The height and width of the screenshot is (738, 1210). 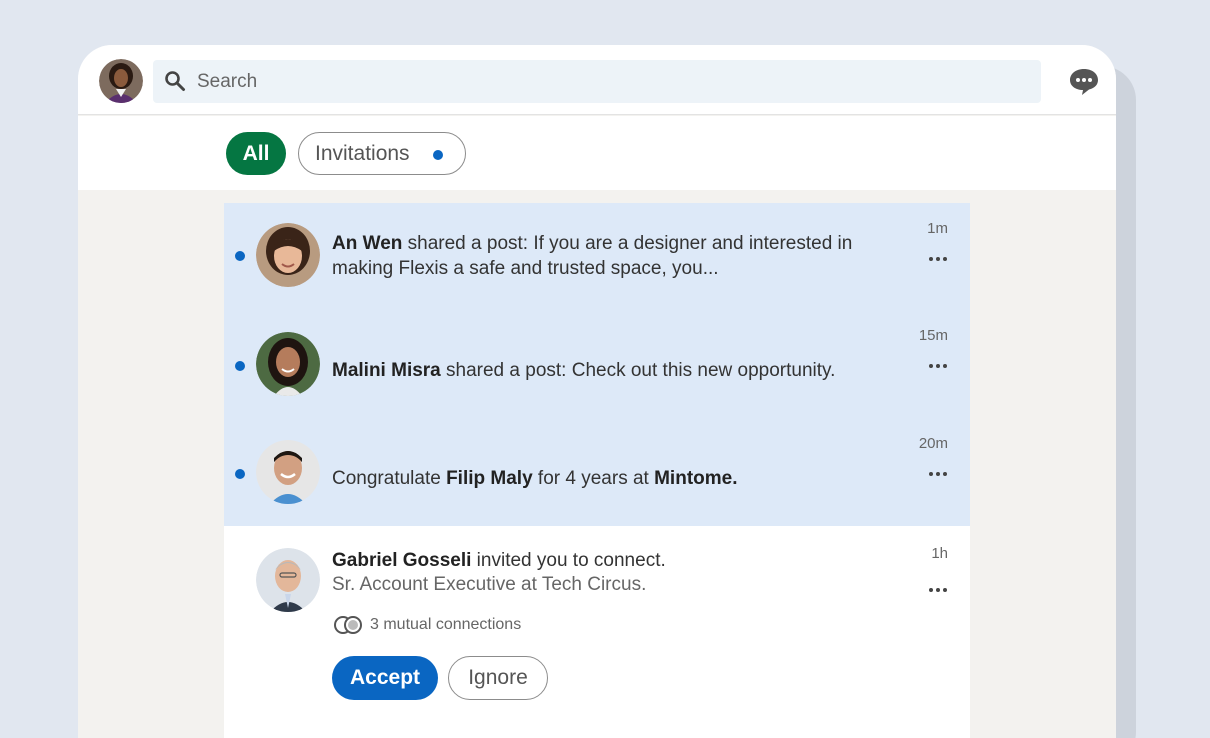 What do you see at coordinates (1084, 82) in the screenshot?
I see `messaging-icon` at bounding box center [1084, 82].